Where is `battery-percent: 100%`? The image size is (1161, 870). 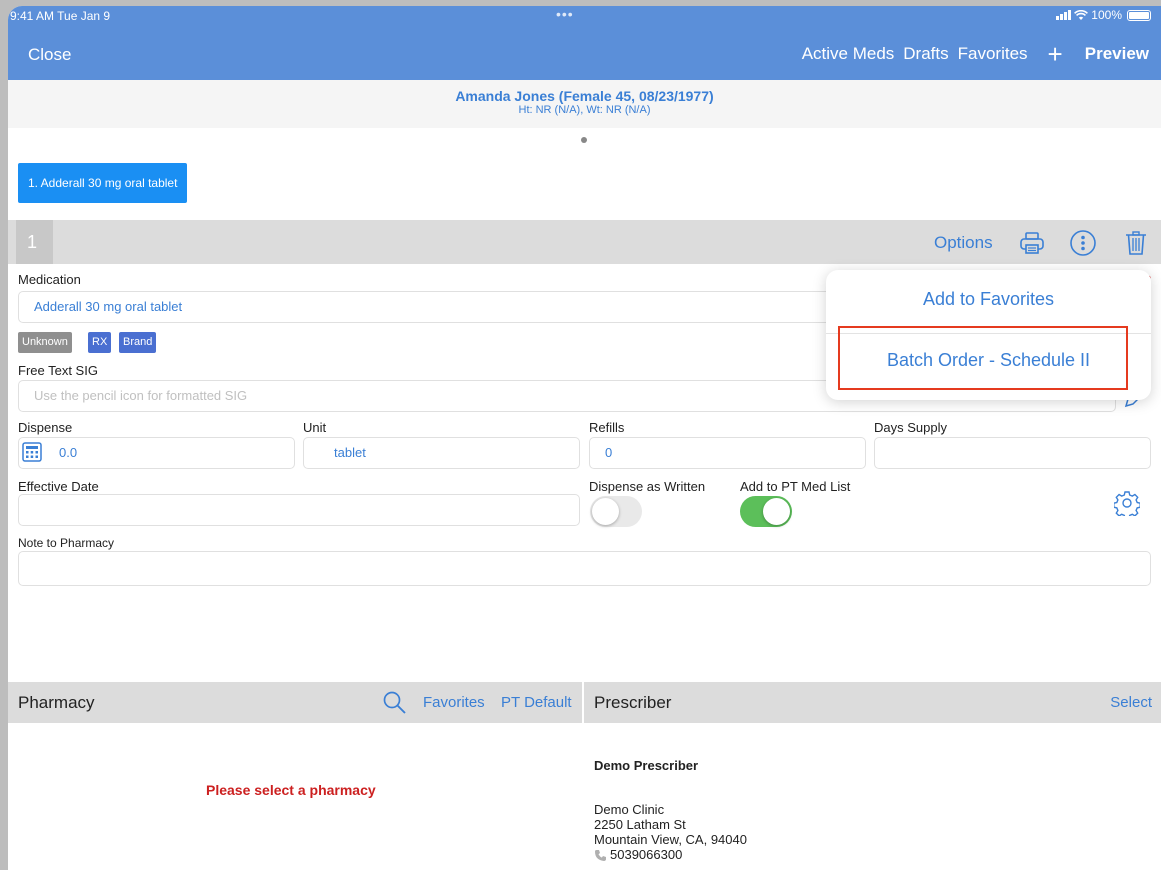
battery-percent: 100% is located at coordinates (1106, 15).